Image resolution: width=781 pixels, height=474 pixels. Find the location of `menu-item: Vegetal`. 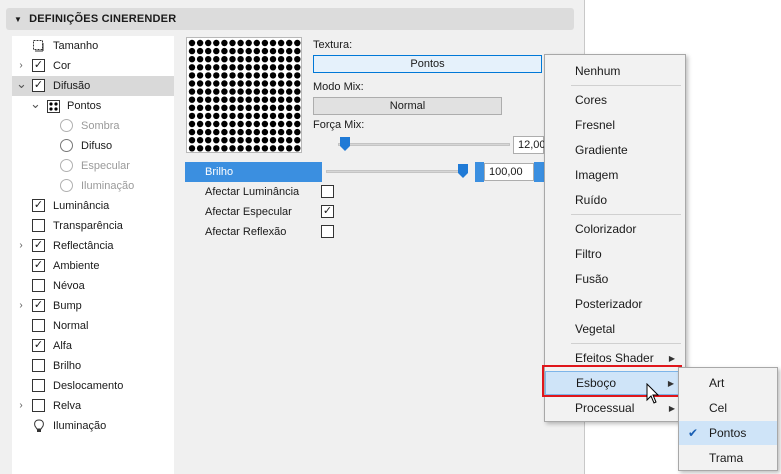

menu-item: Vegetal is located at coordinates (615, 329).